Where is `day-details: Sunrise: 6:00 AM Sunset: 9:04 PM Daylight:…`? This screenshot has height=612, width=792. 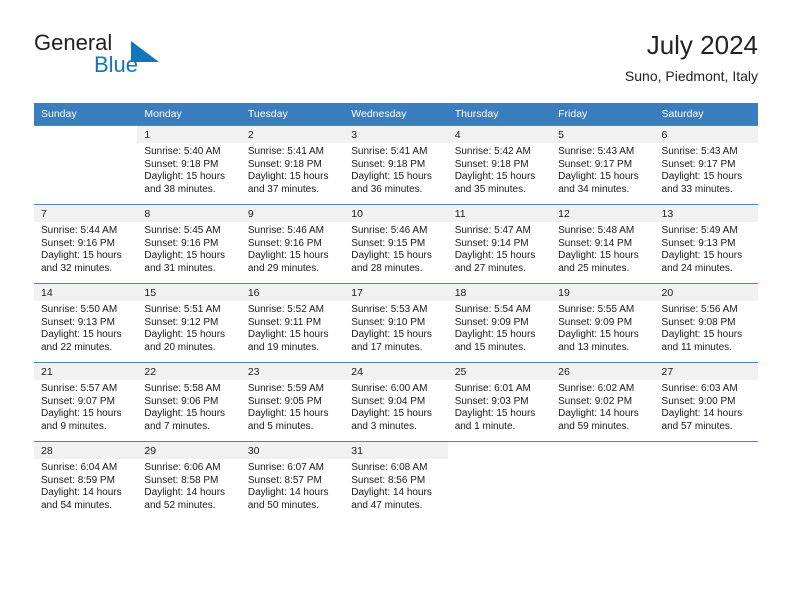
day-details: Sunrise: 6:00 AM Sunset: 9:04 PM Daylight:… is located at coordinates (395, 406).